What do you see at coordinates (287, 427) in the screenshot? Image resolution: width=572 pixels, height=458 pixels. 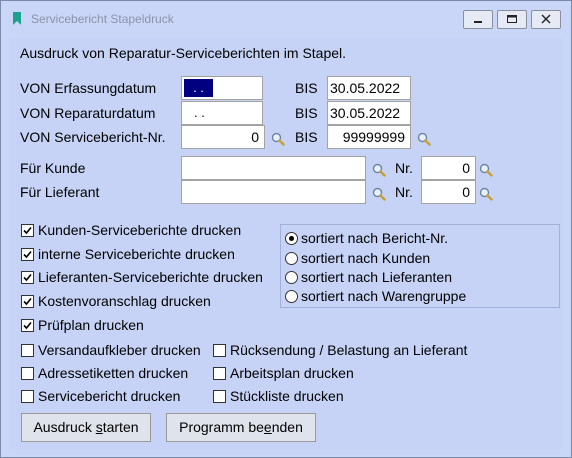 I see `button-label: nden` at bounding box center [287, 427].